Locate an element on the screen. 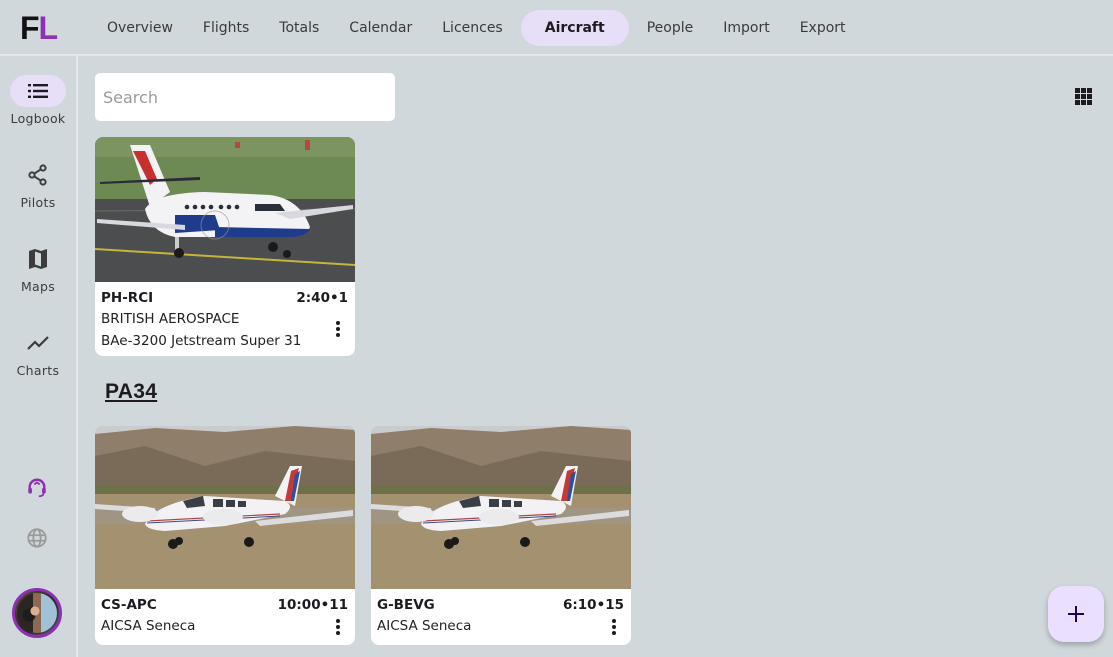  sidebar-item-charts: Charts is located at coordinates (38, 352).